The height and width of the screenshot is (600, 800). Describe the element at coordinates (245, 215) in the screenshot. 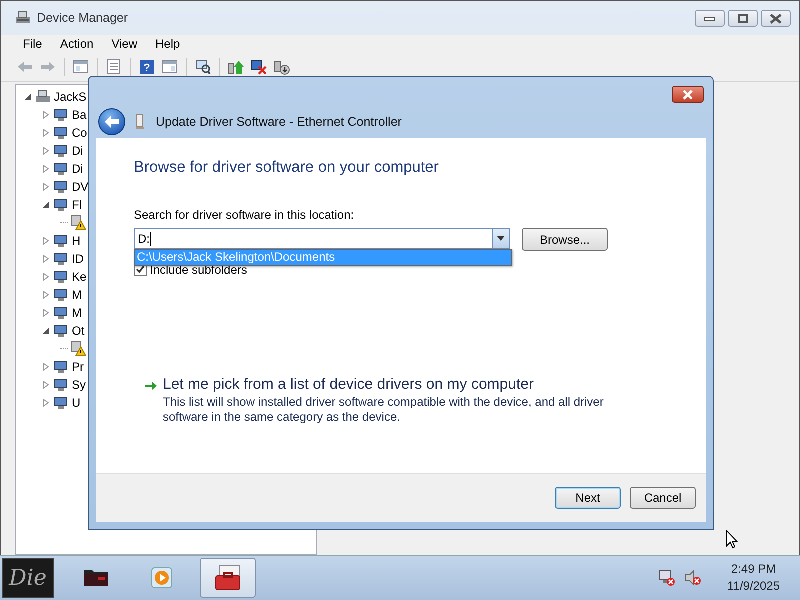

I see `location-label: Search for driver software in this location:` at that location.